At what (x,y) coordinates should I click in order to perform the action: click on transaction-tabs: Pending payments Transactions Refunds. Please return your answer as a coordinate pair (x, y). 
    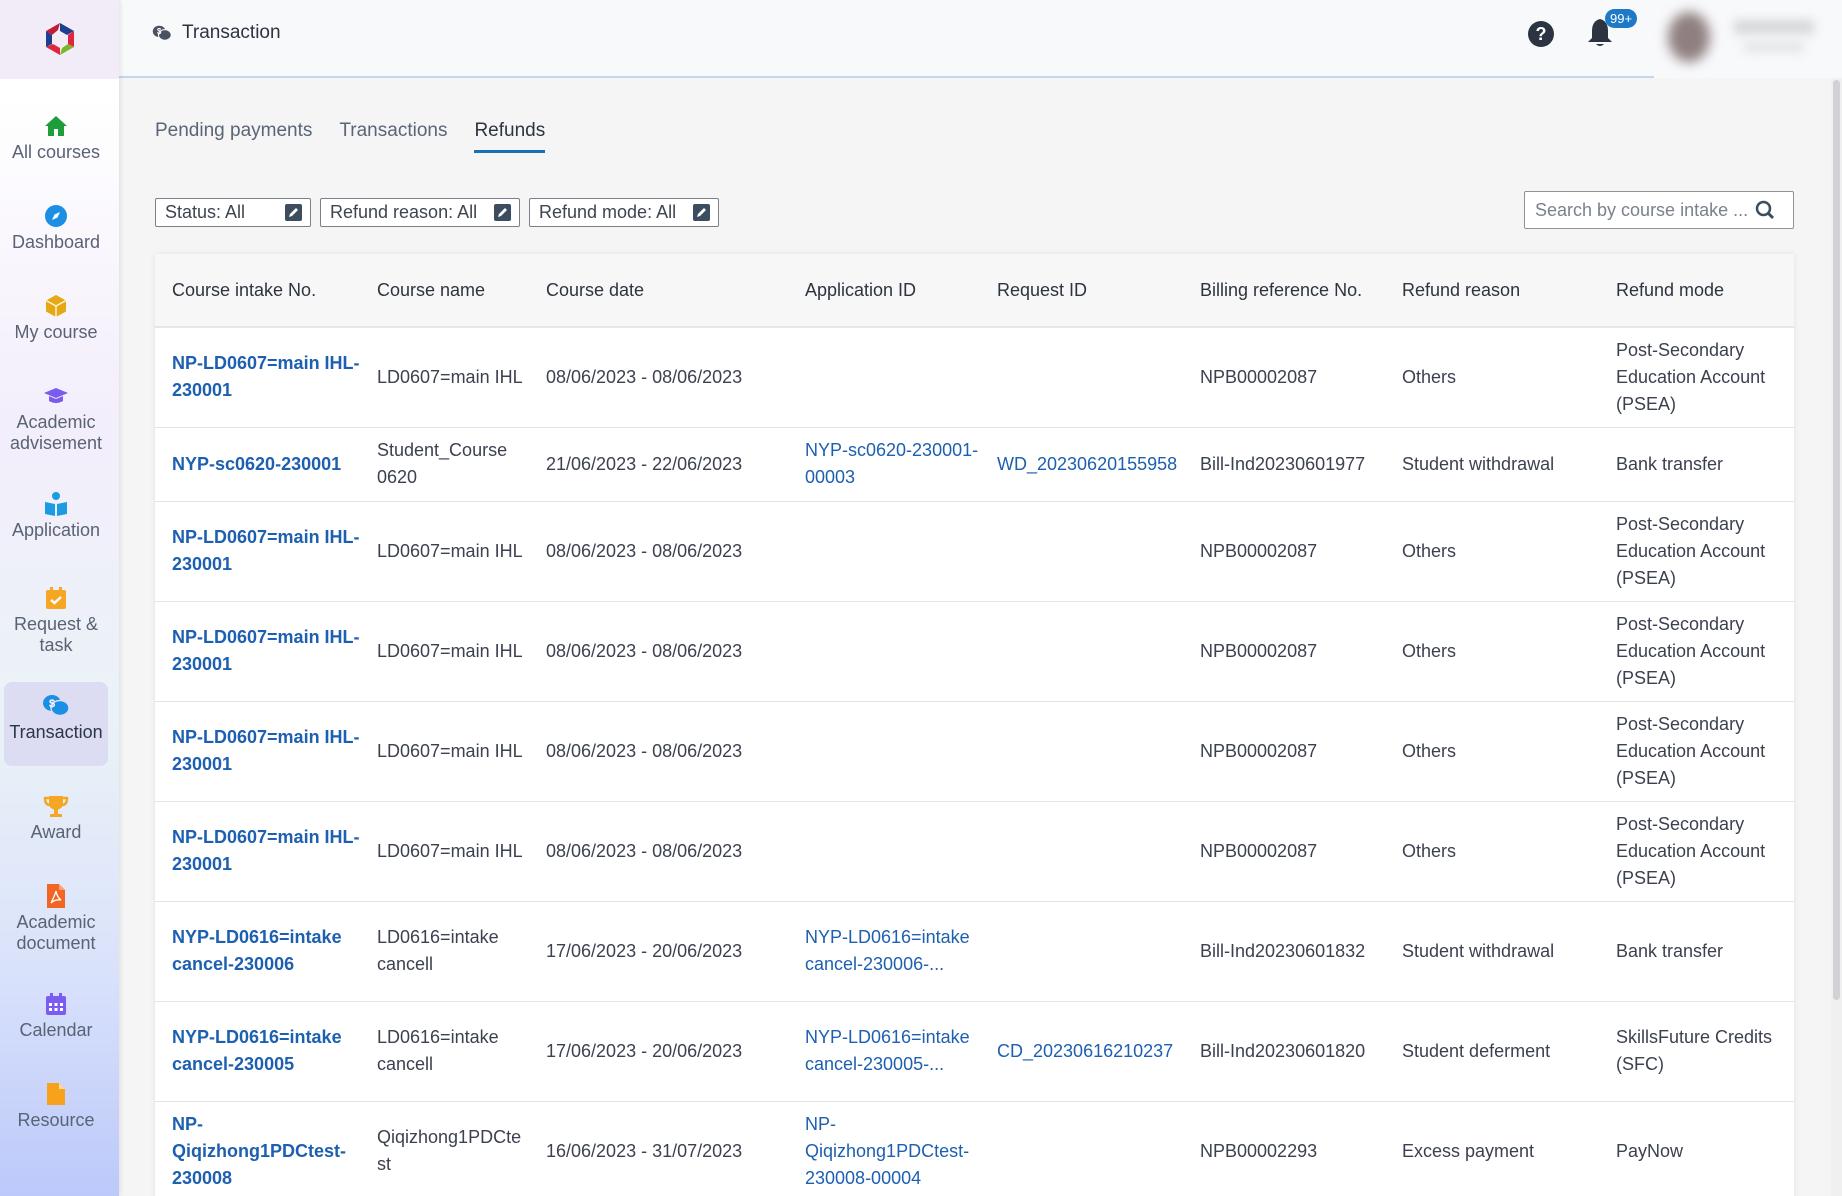
    Looking at the image, I should click on (350, 136).